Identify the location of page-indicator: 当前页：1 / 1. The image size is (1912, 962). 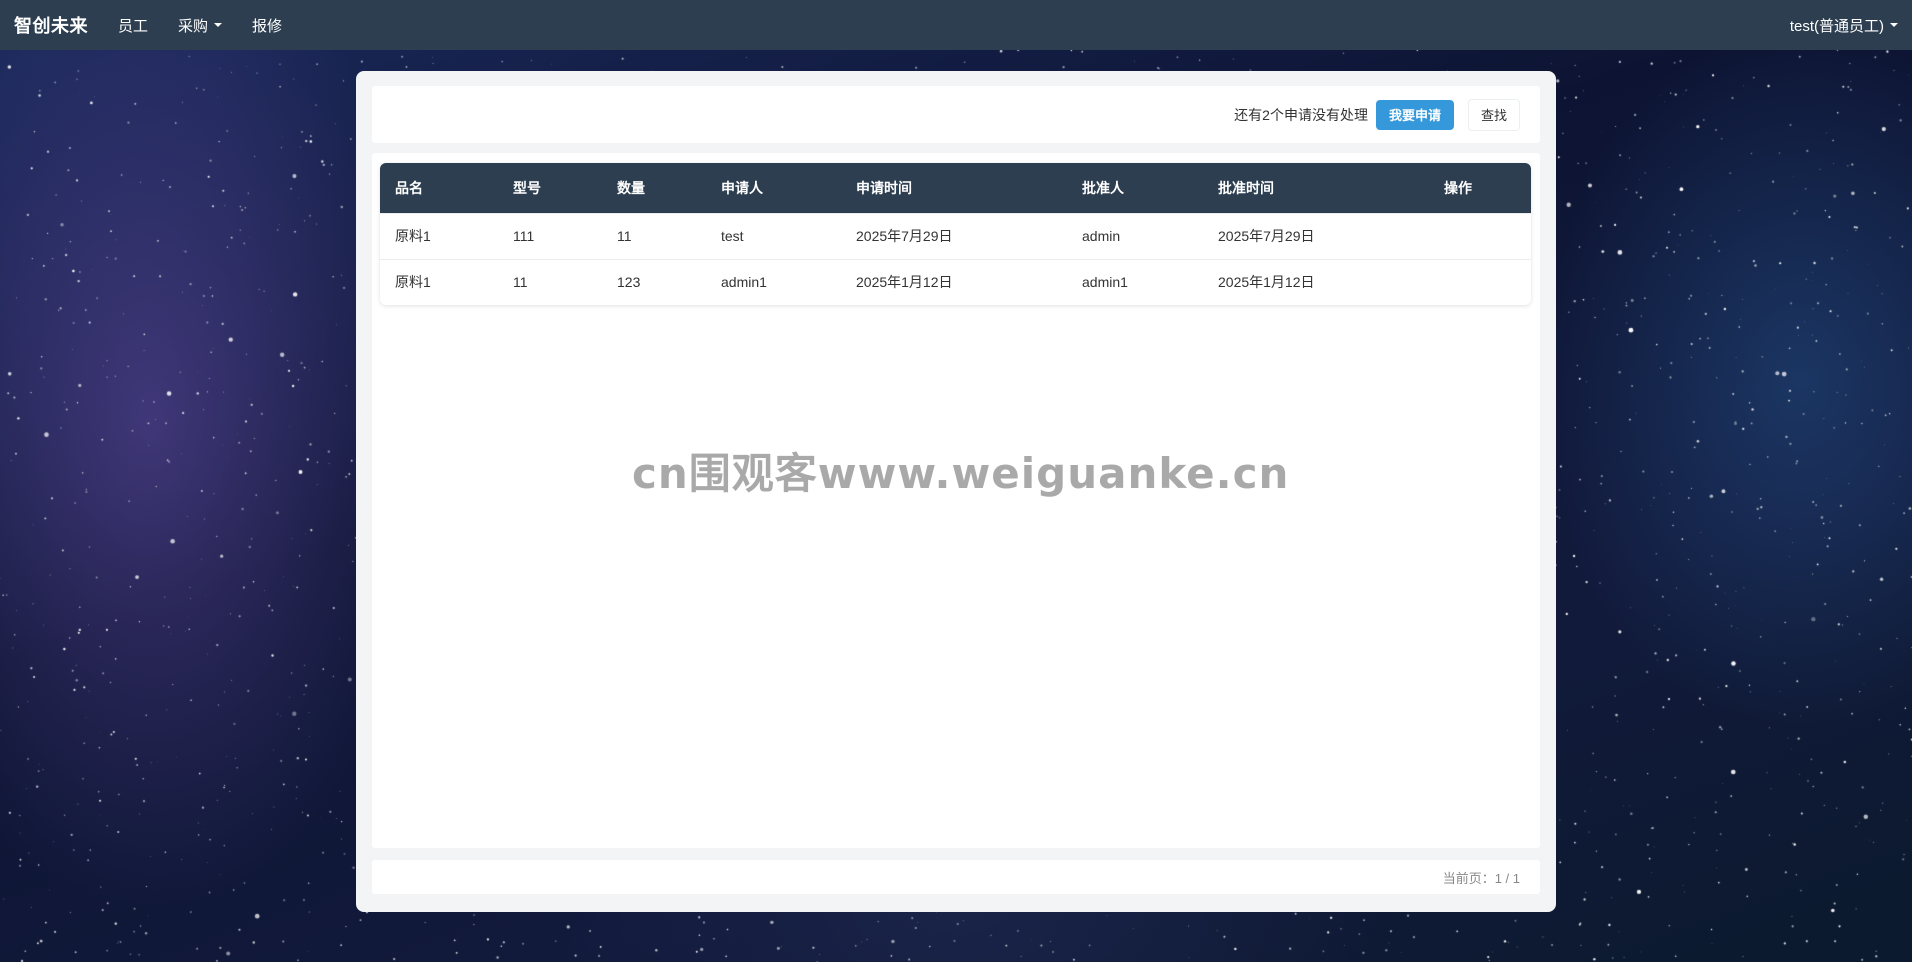
(1481, 878).